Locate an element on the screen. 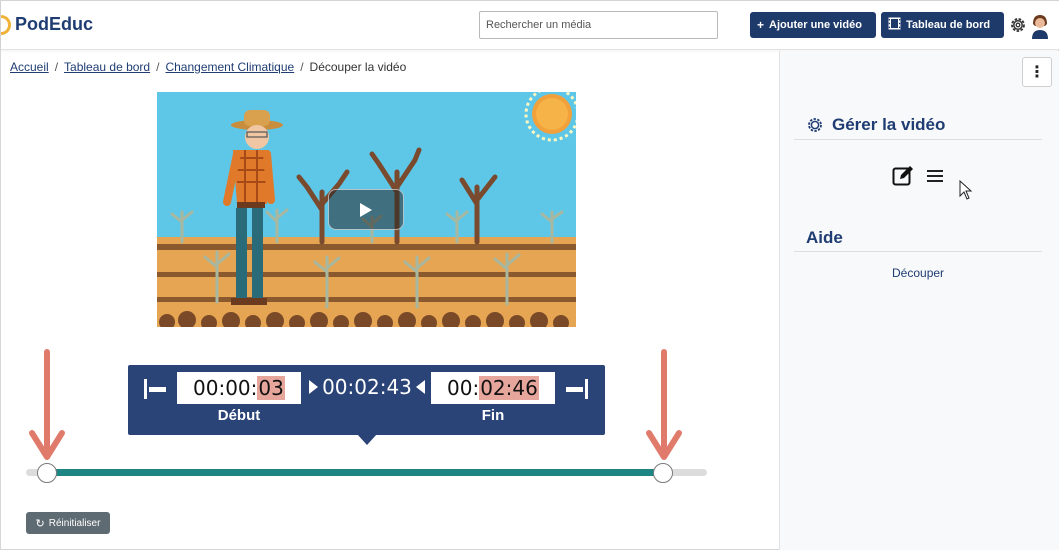 The height and width of the screenshot is (550, 1059). breadcrumb-link-home: Accueil is located at coordinates (29, 67).